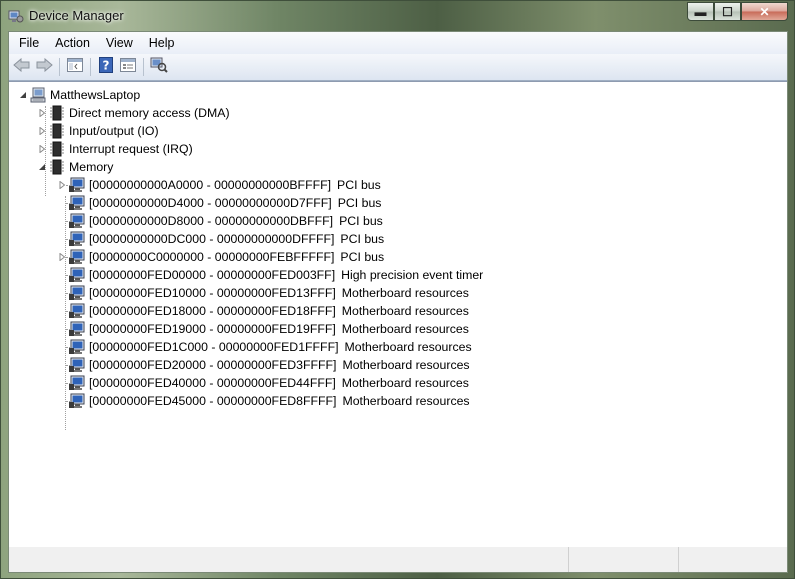 The image size is (795, 579). I want to click on memory-range-label: [00000000000A0000 - 00000000000BFFFF], so click(210, 185).